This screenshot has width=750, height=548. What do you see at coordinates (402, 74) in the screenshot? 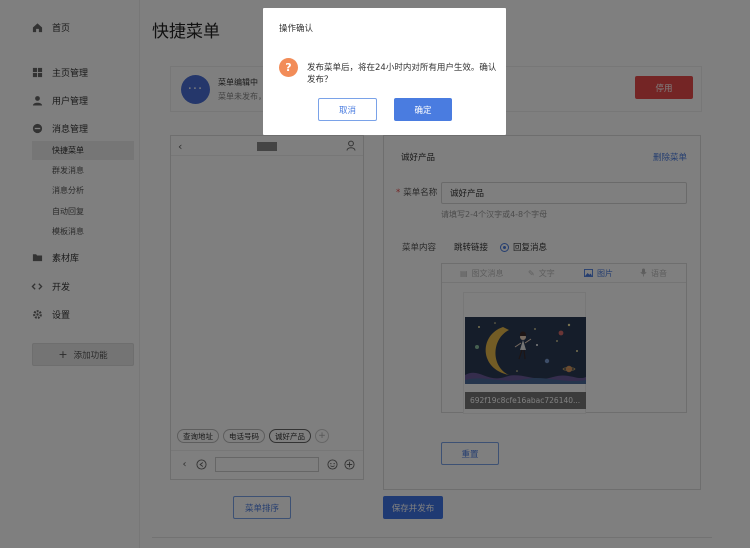
I see `dialog-message: 发布菜单后，将在24小时内对所有用户生效。确认发布？` at bounding box center [402, 74].